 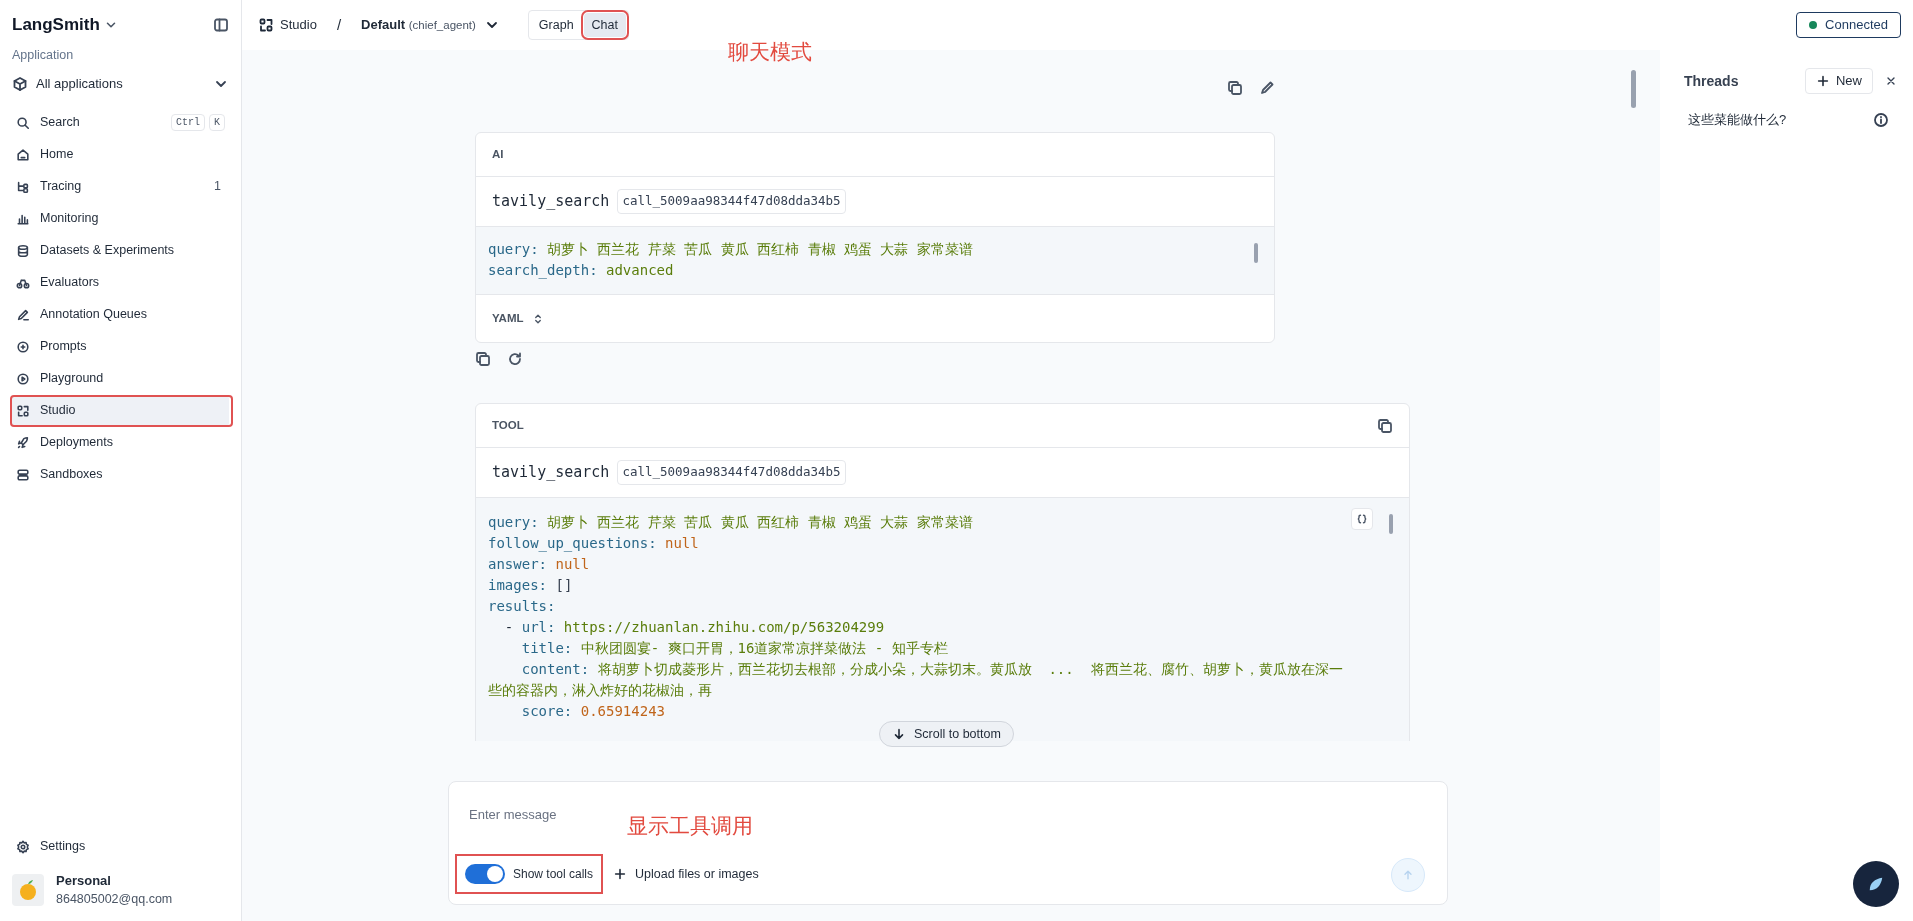 I want to click on yaml-line: score: 0.65914243, so click(x=593, y=711).